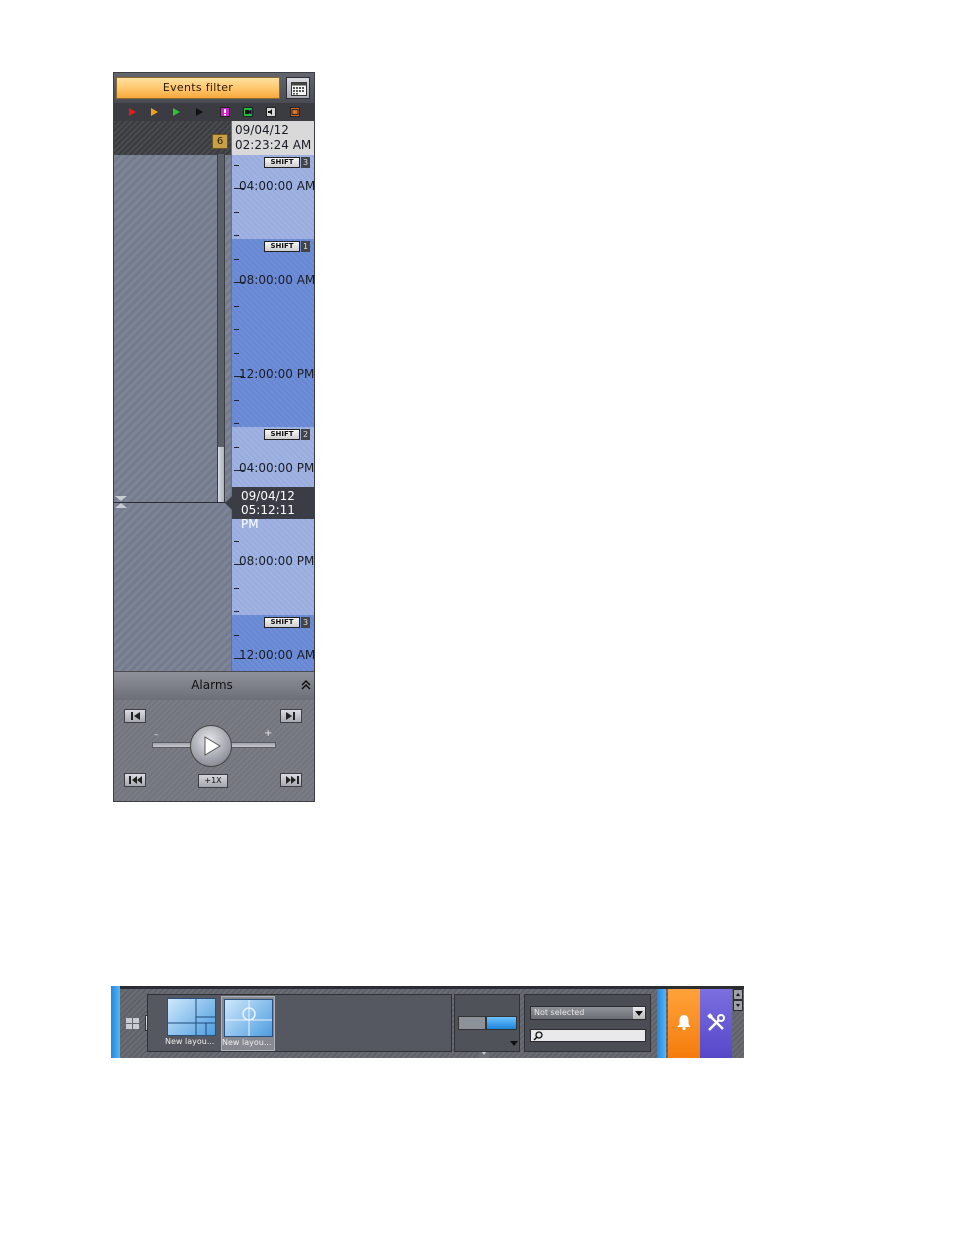  Describe the element at coordinates (277, 374) in the screenshot. I see `time-label: 12:00:00 PM` at that location.